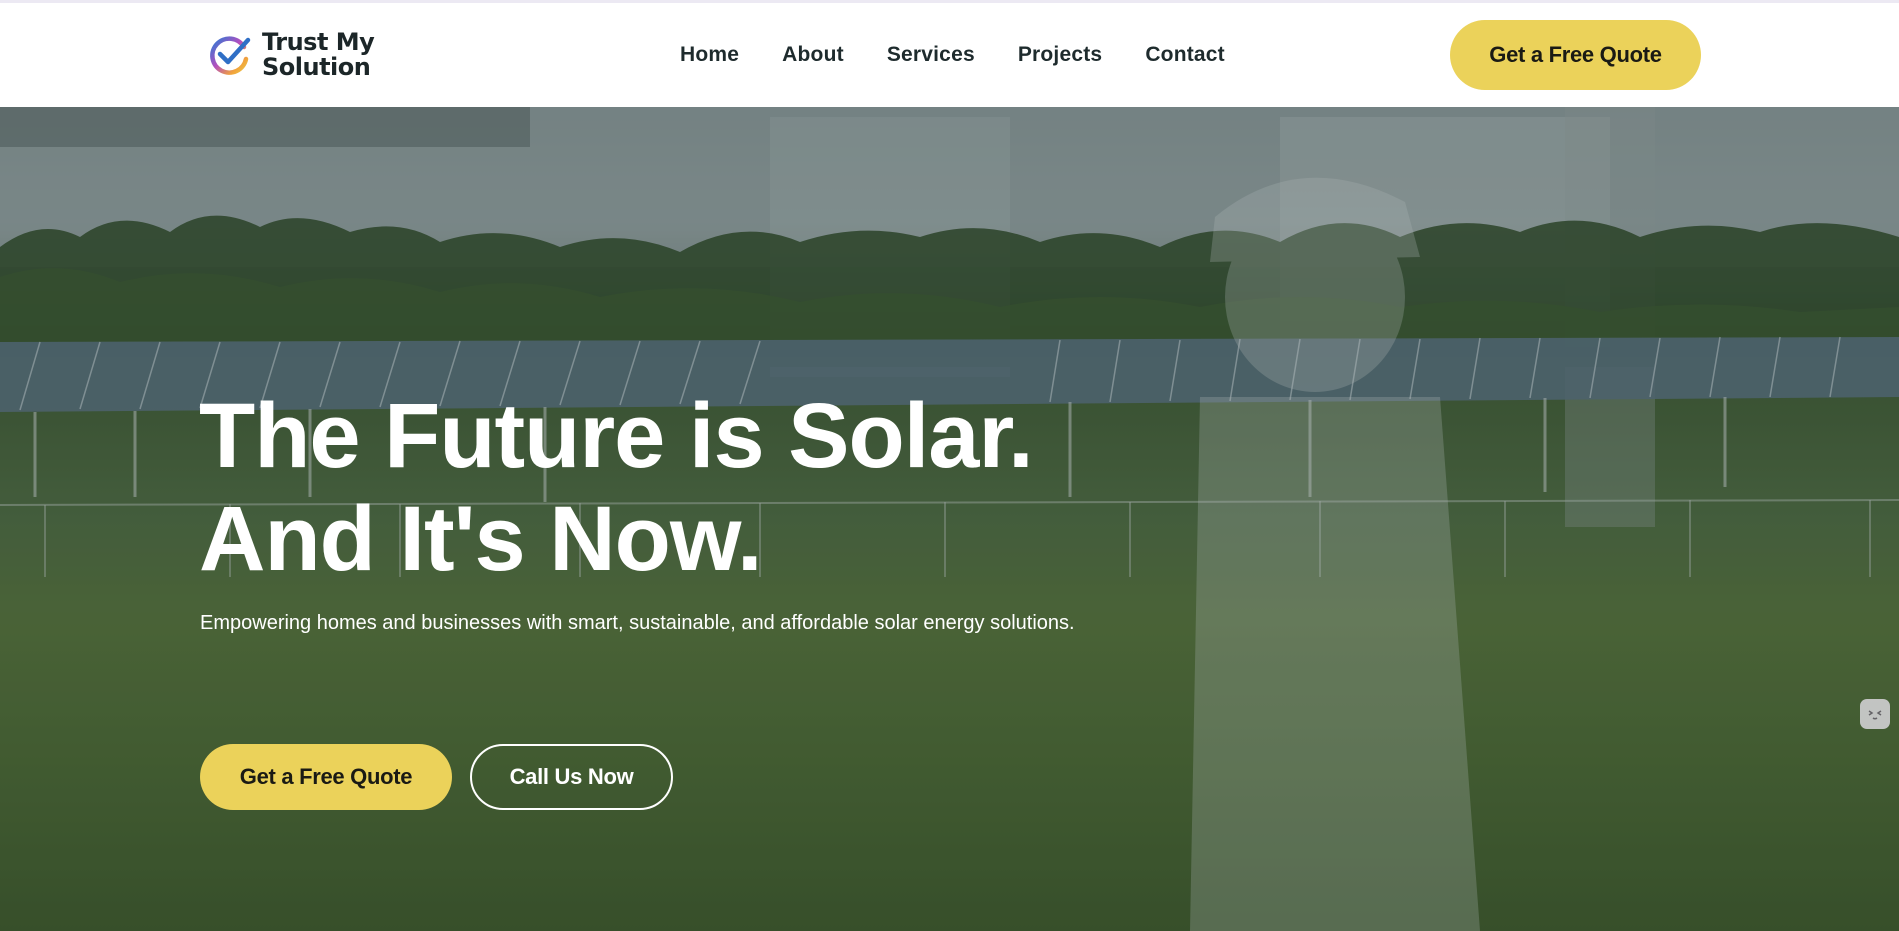 The image size is (1899, 931). Describe the element at coordinates (316, 67) in the screenshot. I see `logo-text-line2: Solution` at that location.